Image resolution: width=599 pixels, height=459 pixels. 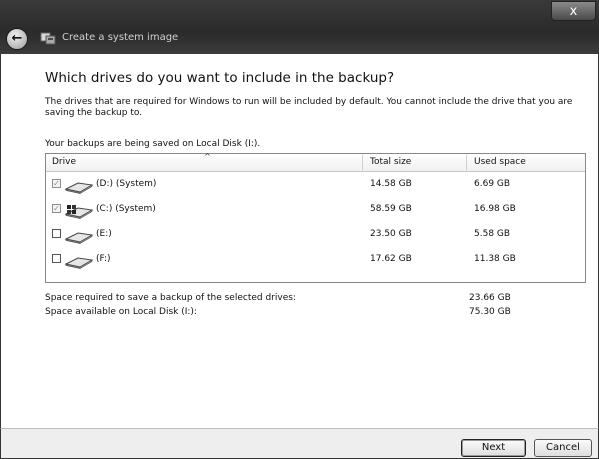 What do you see at coordinates (299, 27) in the screenshot?
I see `title-bar: x ← Create a system image` at bounding box center [299, 27].